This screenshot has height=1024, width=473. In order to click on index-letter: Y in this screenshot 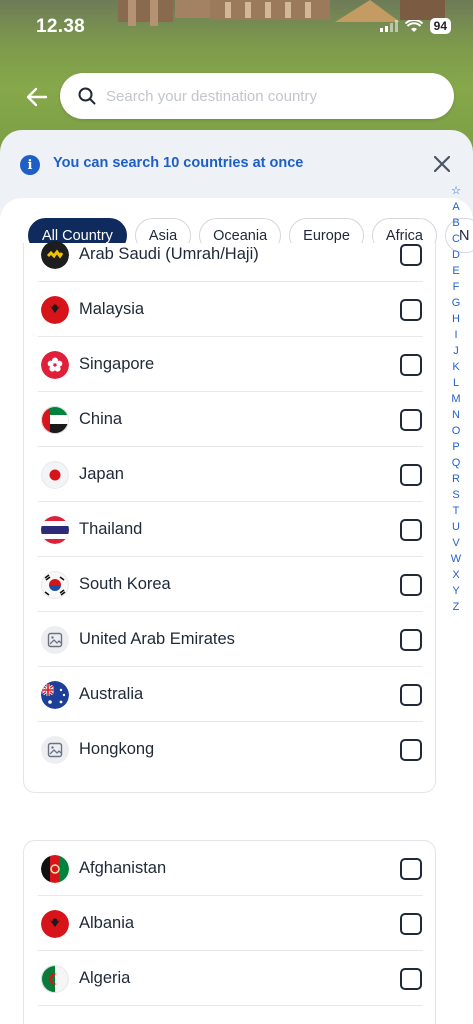, I will do `click(455, 591)`.